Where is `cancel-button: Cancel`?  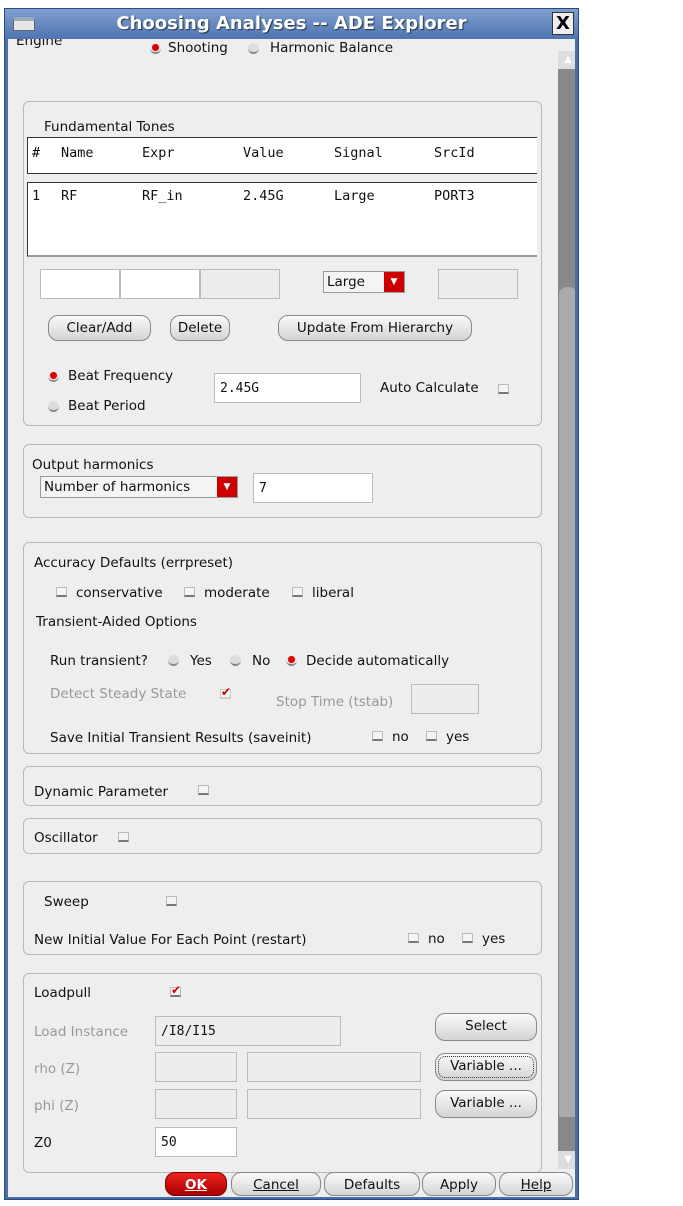
cancel-button: Cancel is located at coordinates (276, 1184).